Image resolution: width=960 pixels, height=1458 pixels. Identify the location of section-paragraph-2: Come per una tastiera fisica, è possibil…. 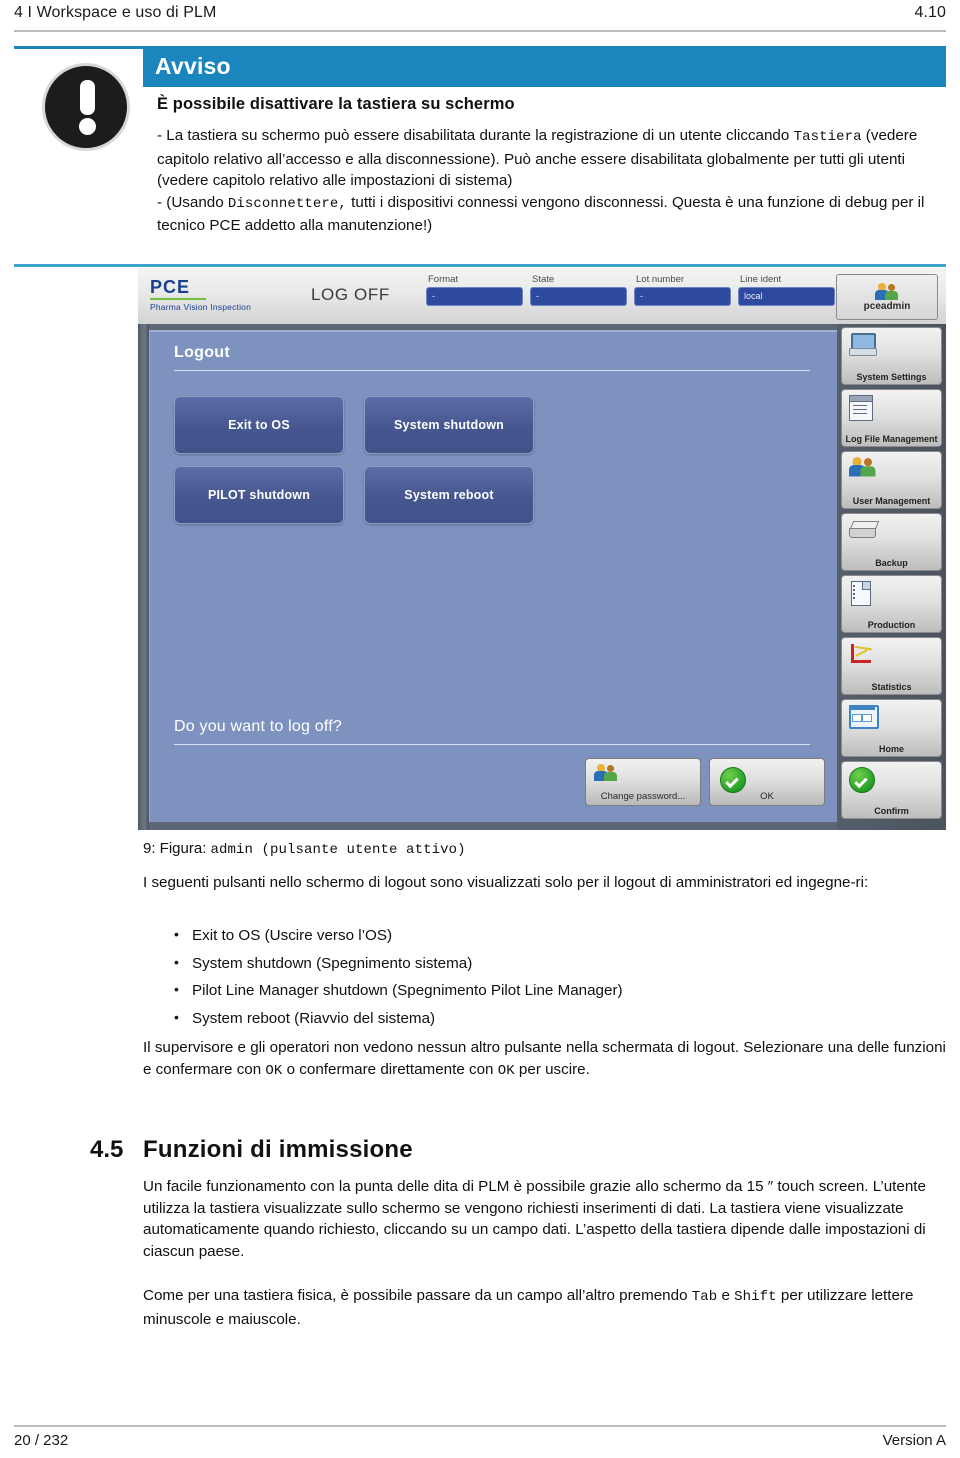
(544, 1307).